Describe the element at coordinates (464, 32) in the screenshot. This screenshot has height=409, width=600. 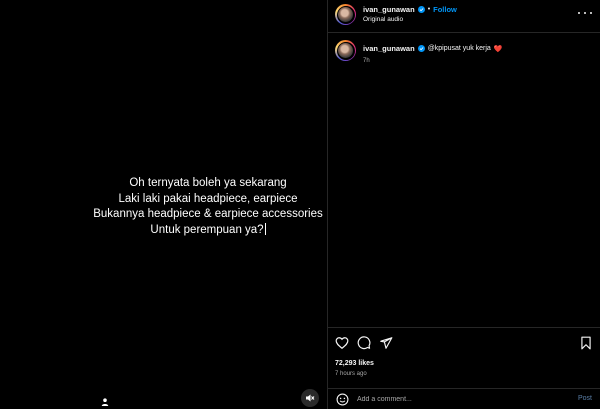
I see `header-divider` at that location.